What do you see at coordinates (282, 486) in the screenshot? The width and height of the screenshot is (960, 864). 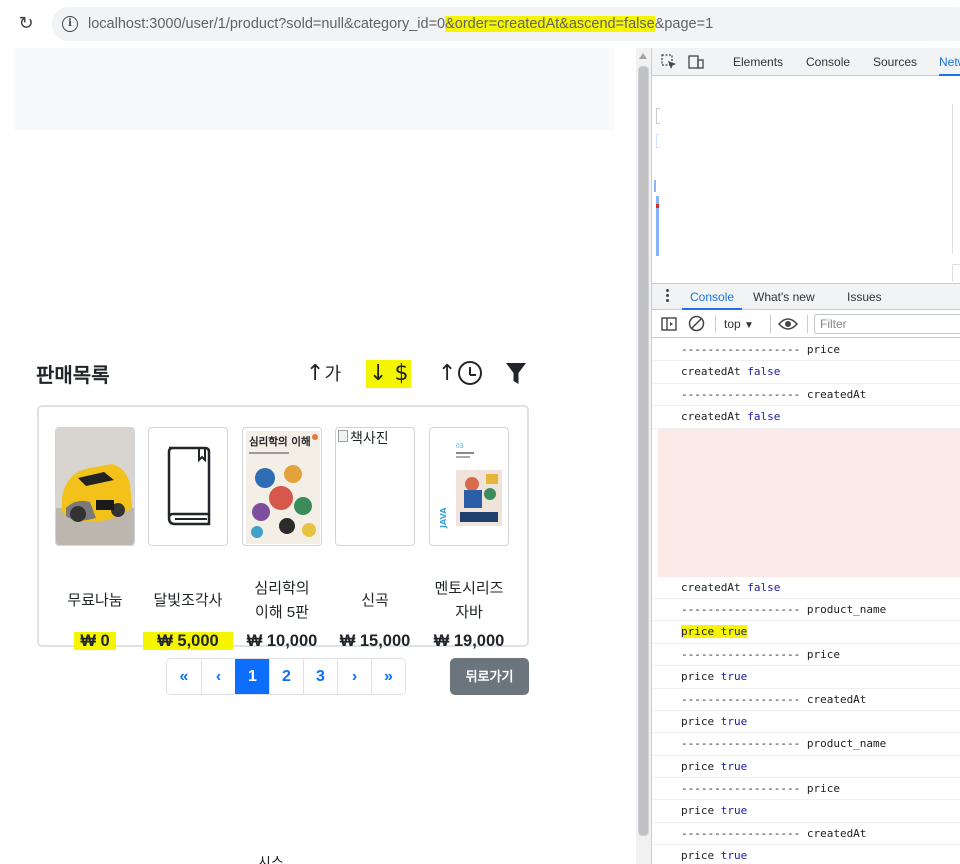 I see `product-image-psychology-book: 심리학의 이해` at bounding box center [282, 486].